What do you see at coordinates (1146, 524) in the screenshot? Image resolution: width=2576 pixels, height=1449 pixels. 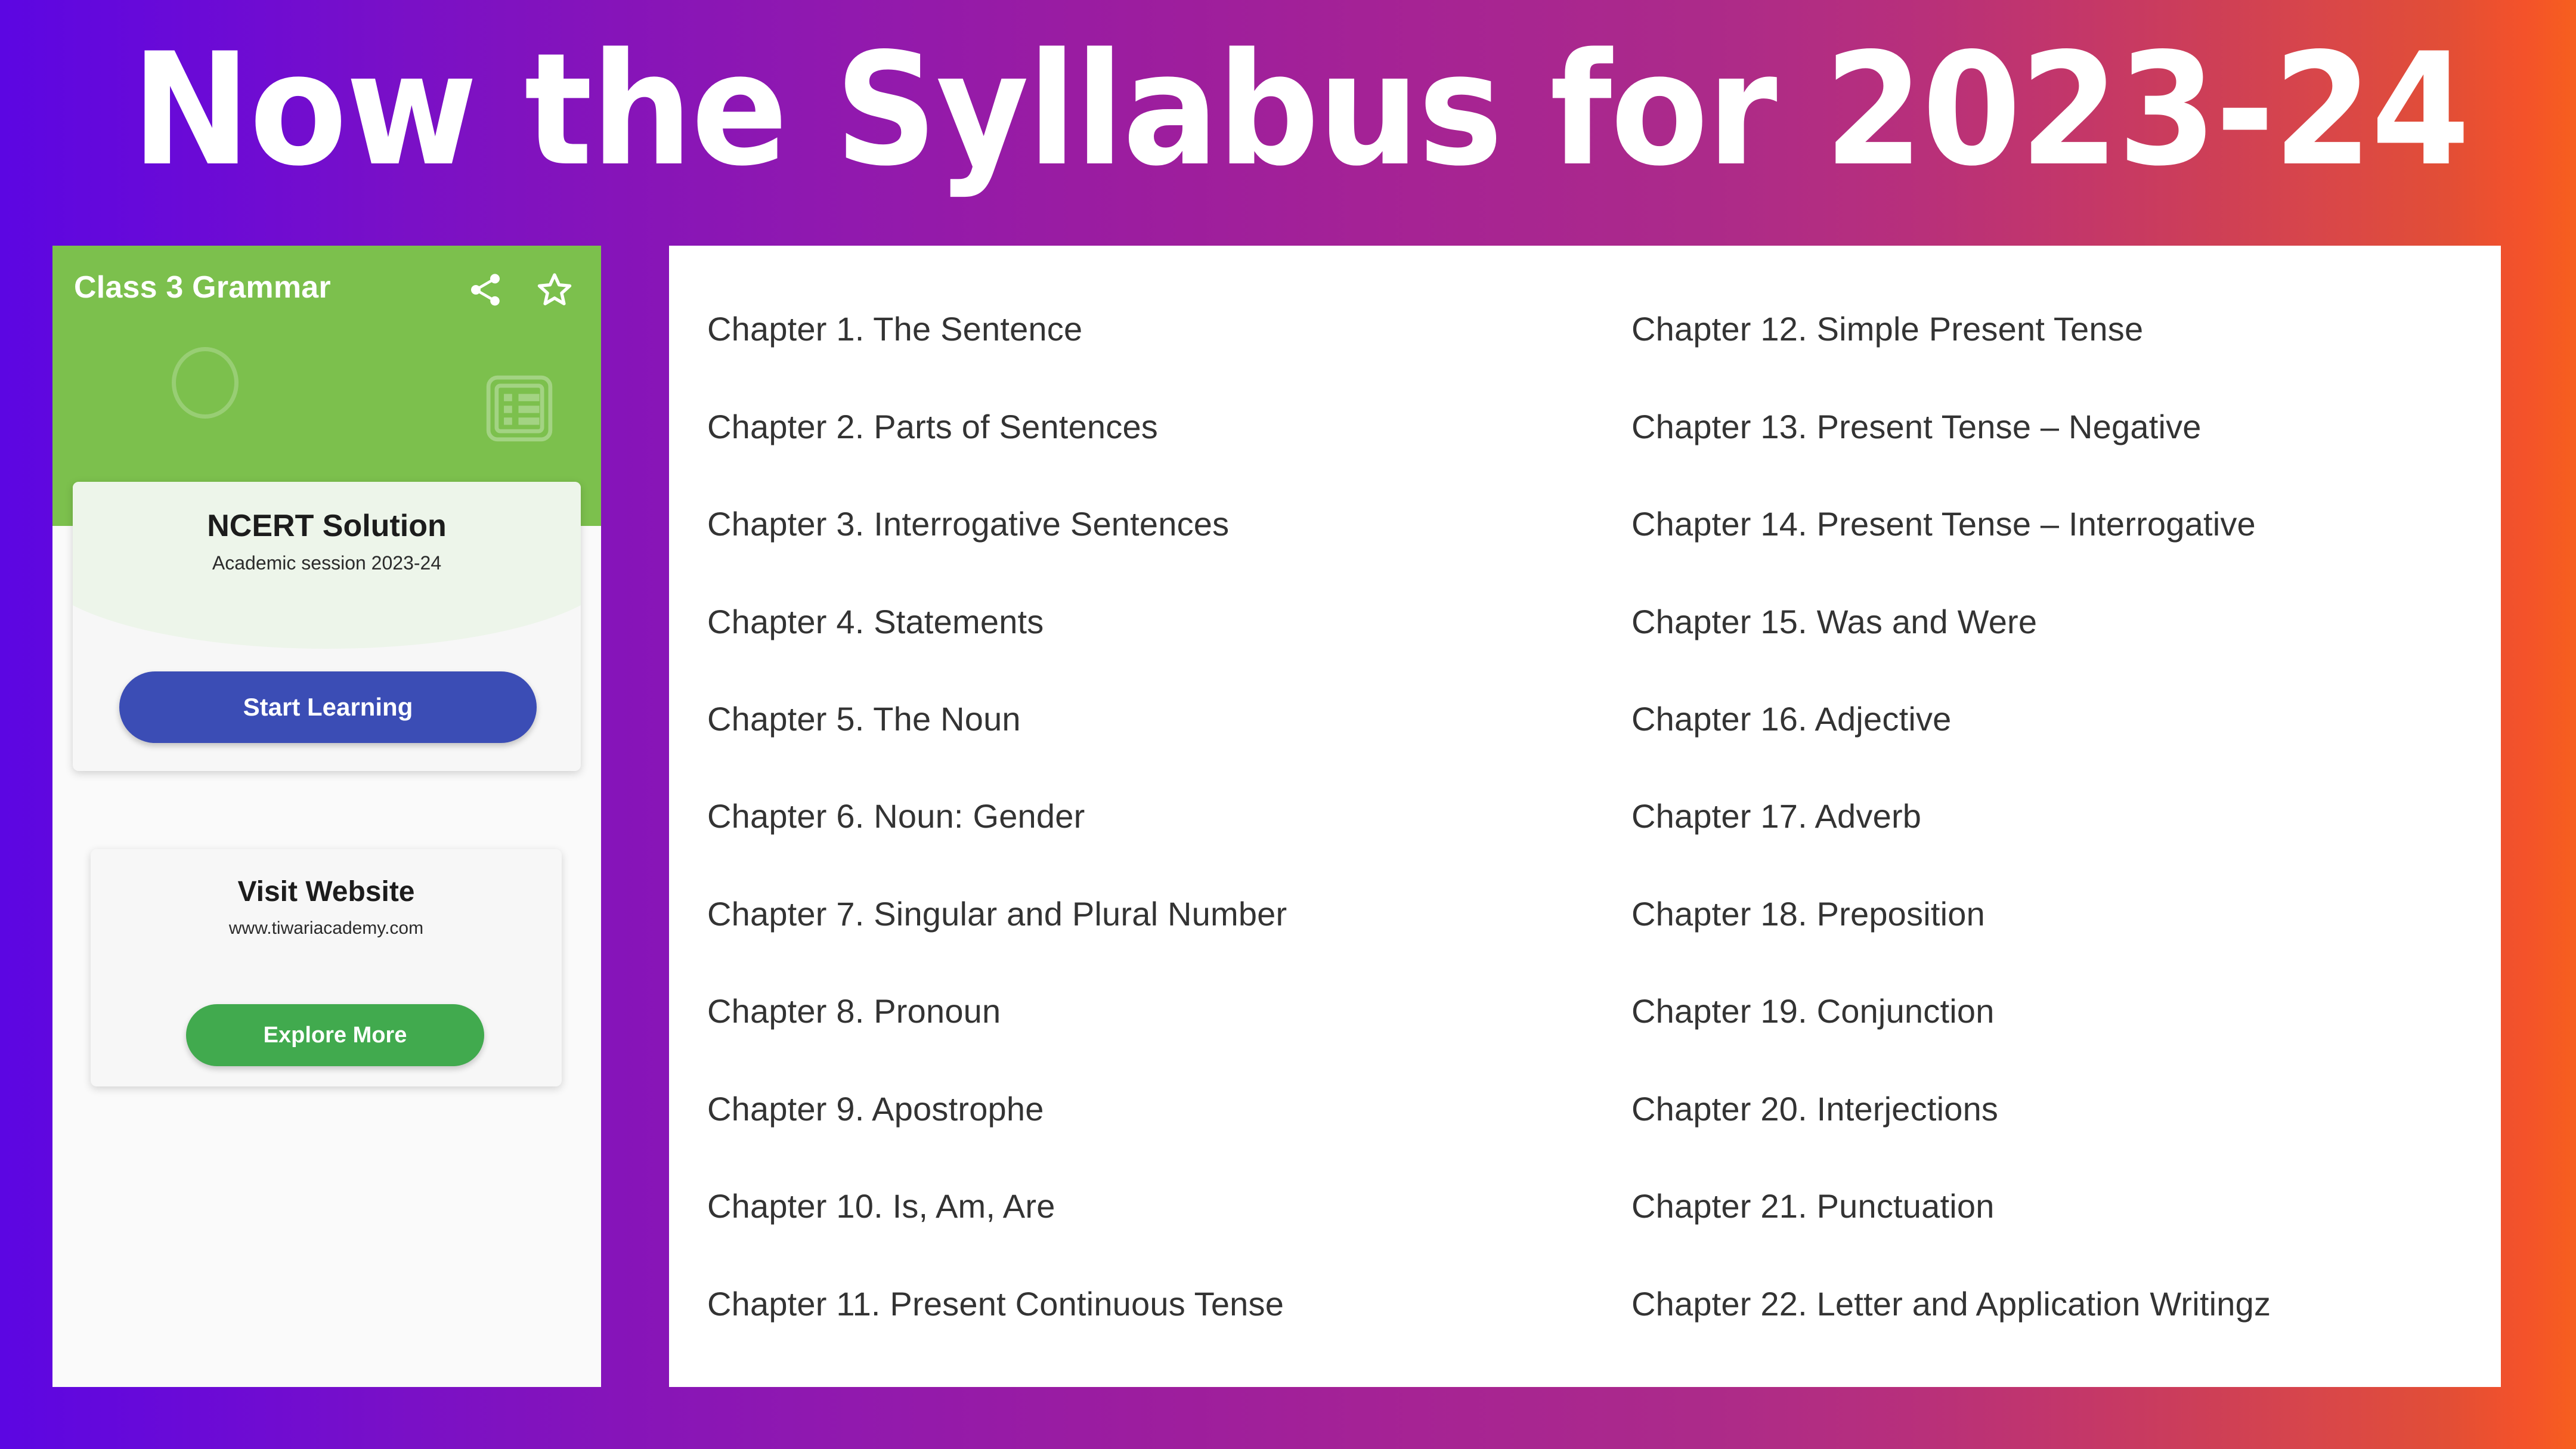 I see `chapter-item: Chapter 3. Interrogative Sentences` at bounding box center [1146, 524].